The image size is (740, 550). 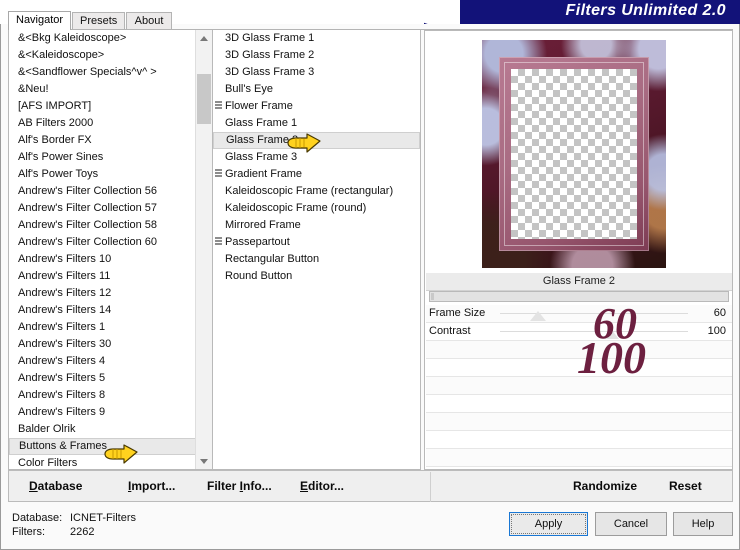 I want to click on category-list-item: Color Filters, so click(x=110, y=462).